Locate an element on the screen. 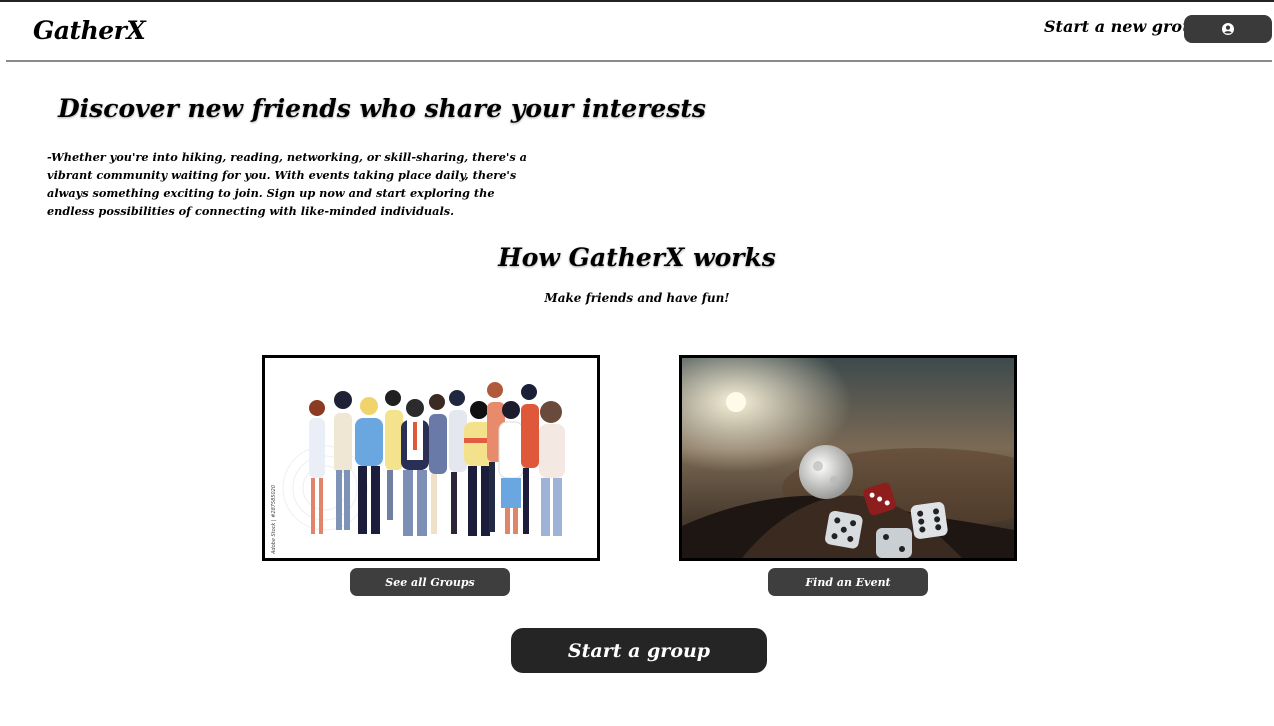  start-a-group-button: Start a group is located at coordinates (639, 650).